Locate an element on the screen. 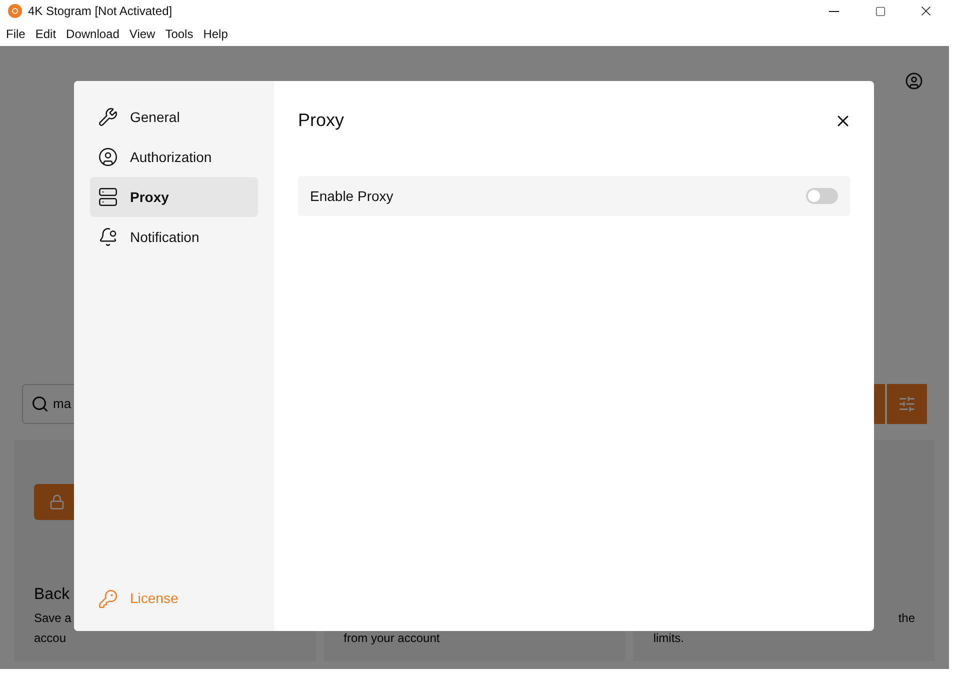 This screenshot has height=675, width=955. sliders-icon is located at coordinates (907, 404).